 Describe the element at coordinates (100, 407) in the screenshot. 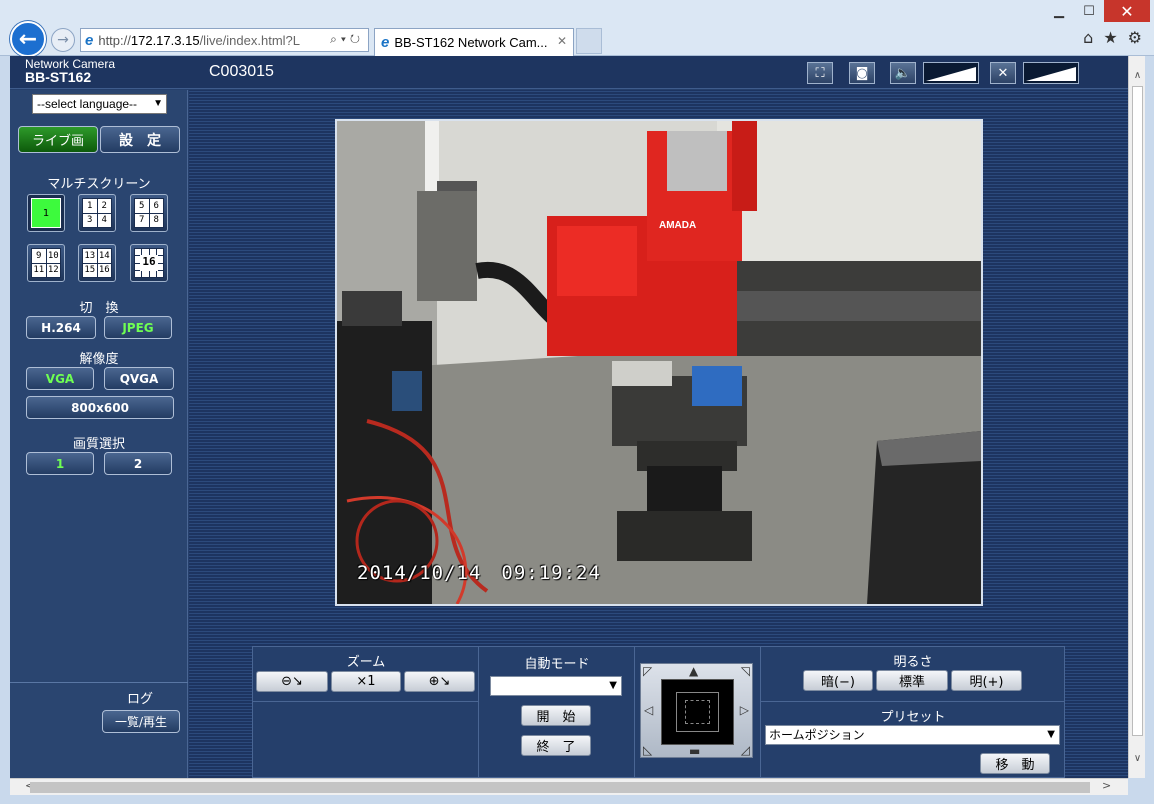

I see `resolution-800x600-button: 800x600` at that location.